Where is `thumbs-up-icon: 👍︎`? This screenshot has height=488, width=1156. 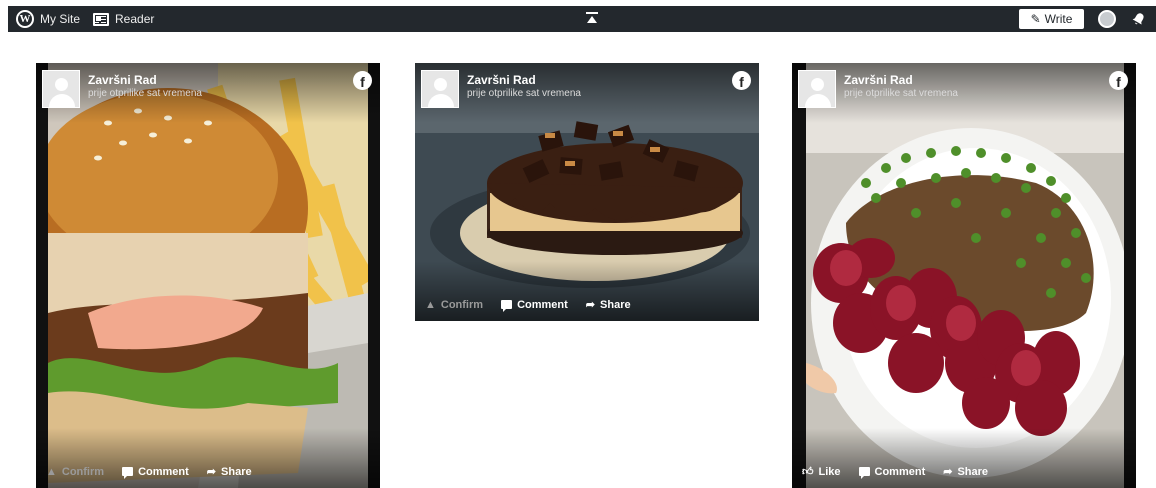 thumbs-up-icon: 👍︎ is located at coordinates (808, 472).